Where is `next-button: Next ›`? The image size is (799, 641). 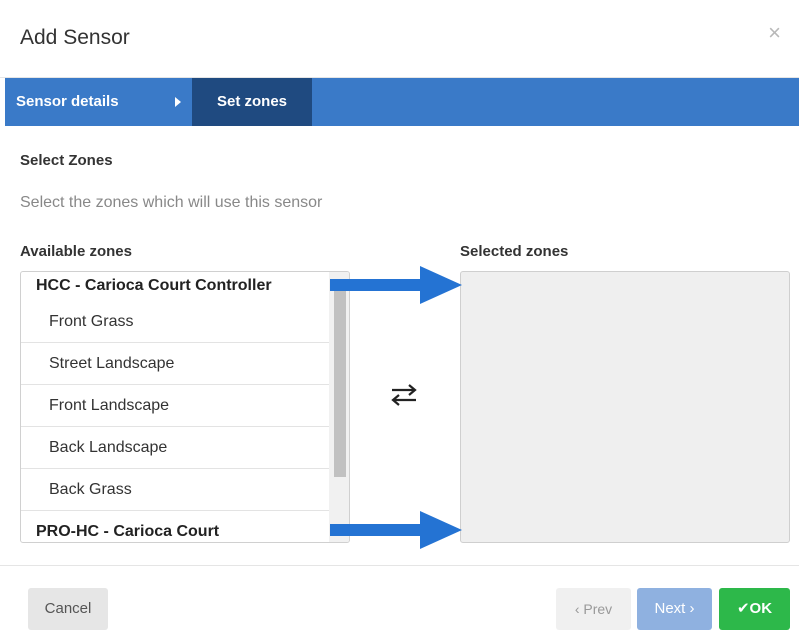 next-button: Next › is located at coordinates (674, 609).